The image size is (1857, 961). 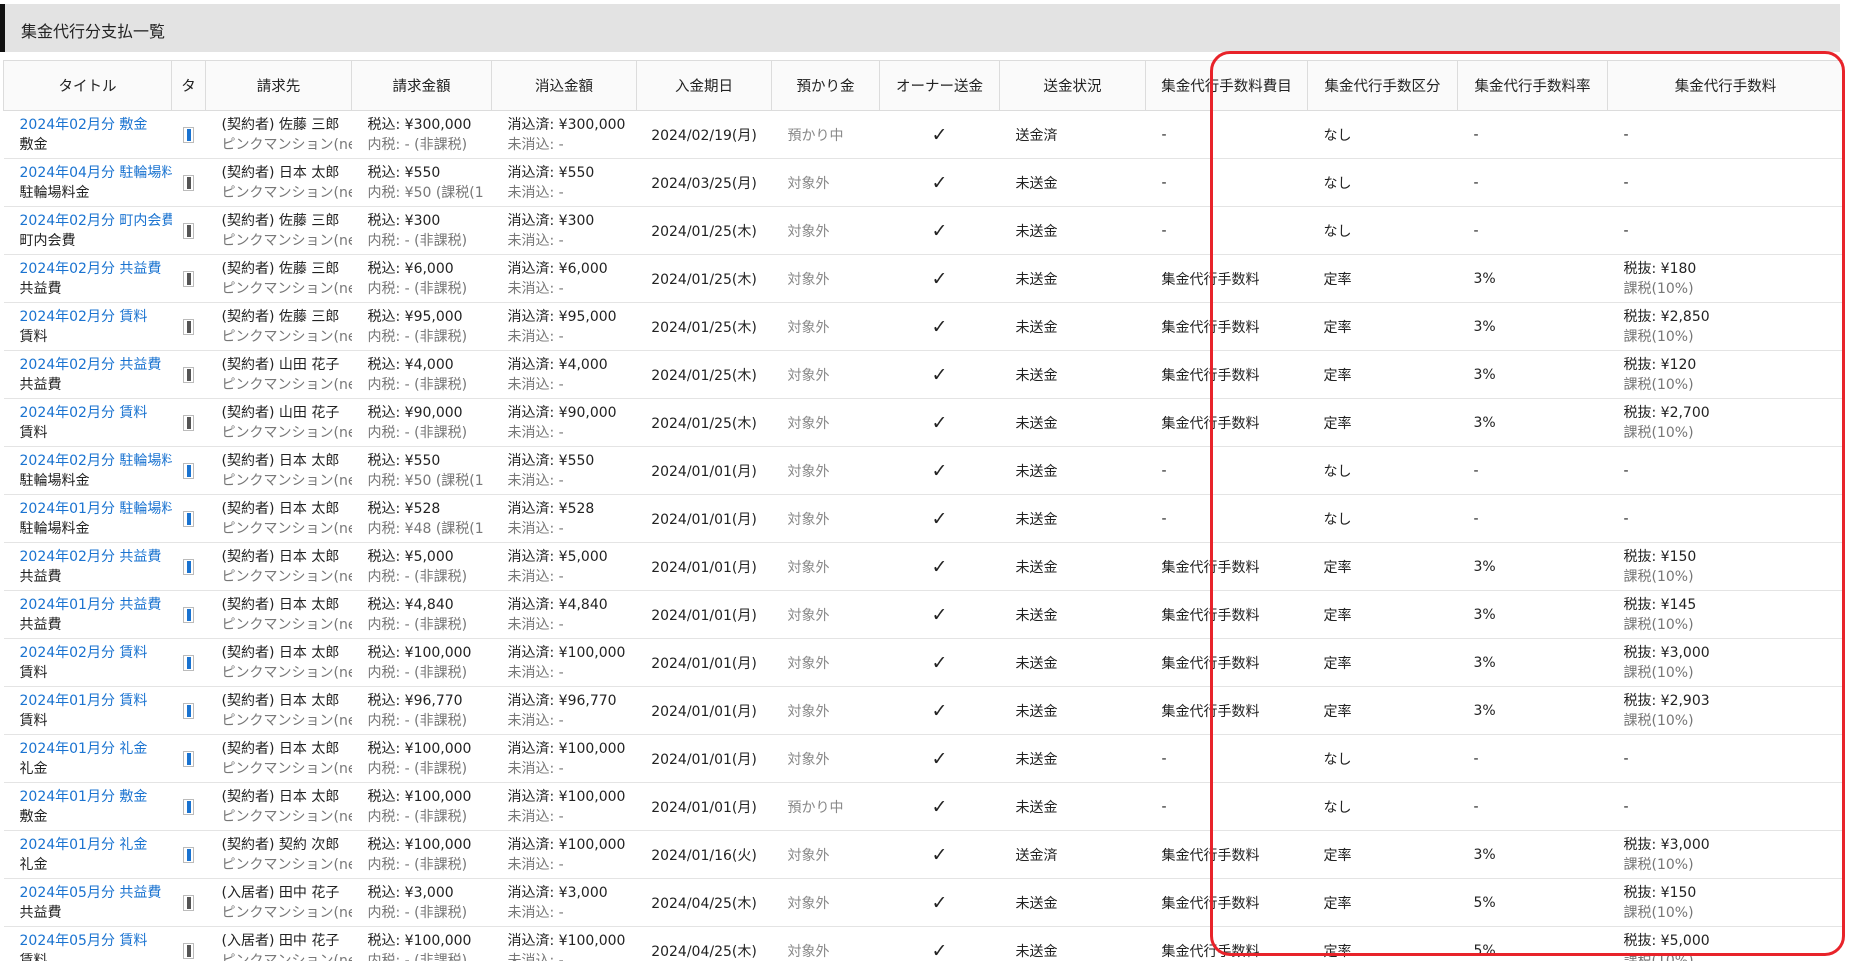 I want to click on cleared-amount: 消込済: ¥90,000, so click(x=562, y=412).